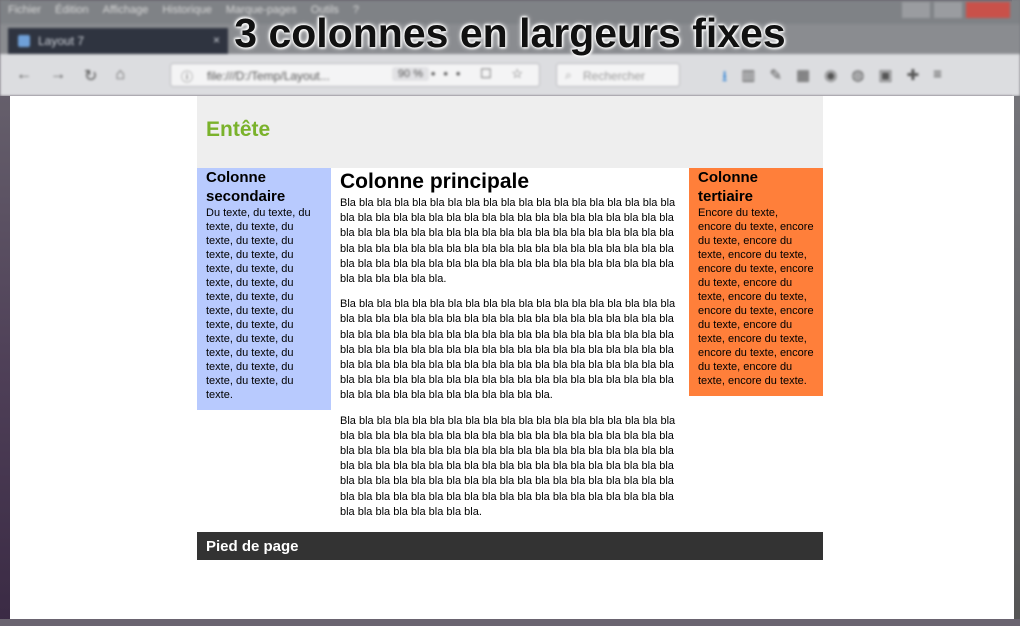 This screenshot has height=626, width=1020. Describe the element at coordinates (775, 78) in the screenshot. I see `eyedropper-icon: ✎` at that location.